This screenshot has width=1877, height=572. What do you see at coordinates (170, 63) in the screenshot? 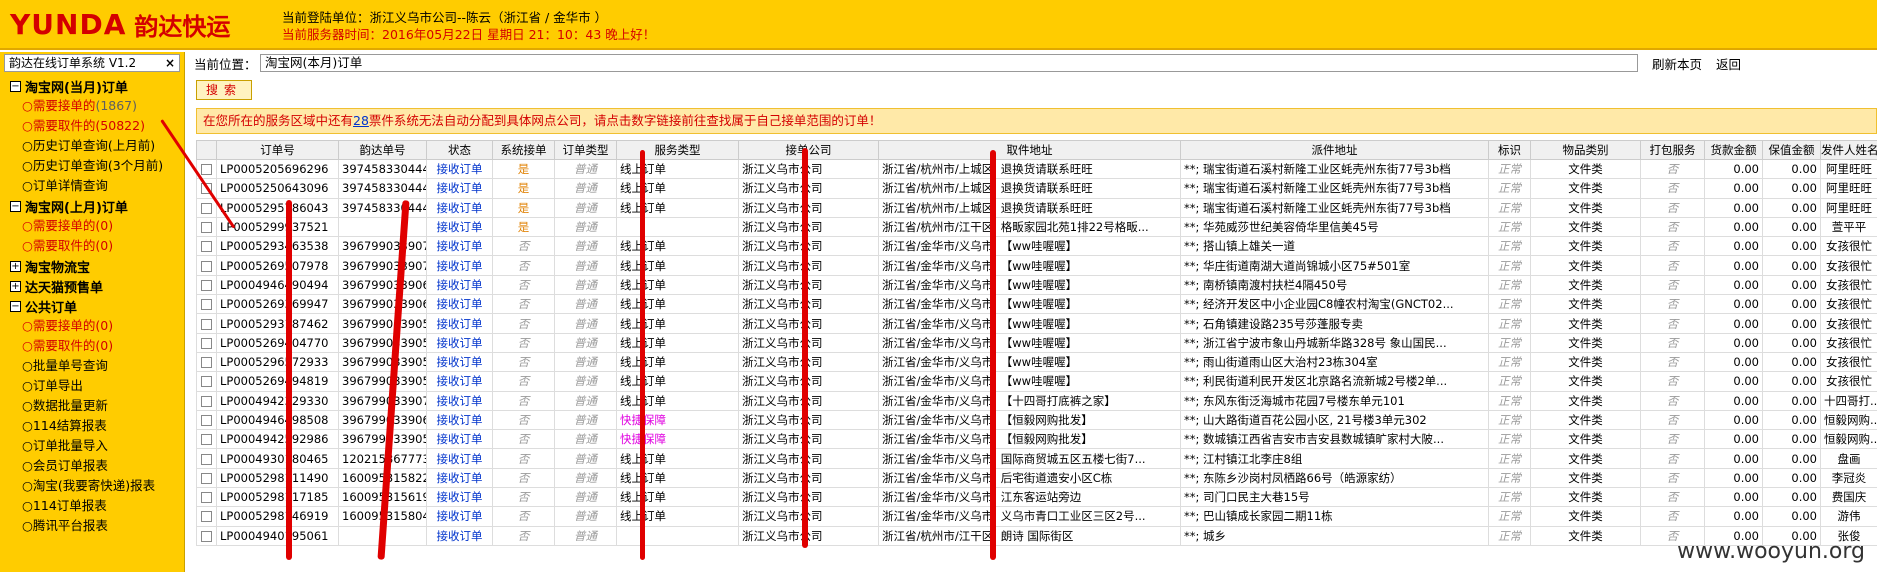
I see `close-icon: ×` at bounding box center [170, 63].